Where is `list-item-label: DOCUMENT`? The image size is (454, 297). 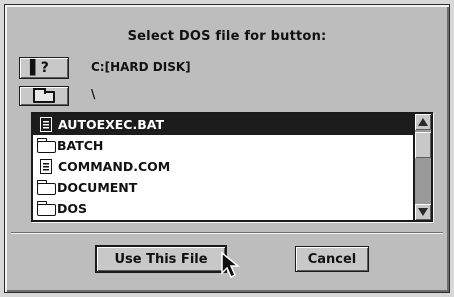
list-item-label: DOCUMENT is located at coordinates (97, 187).